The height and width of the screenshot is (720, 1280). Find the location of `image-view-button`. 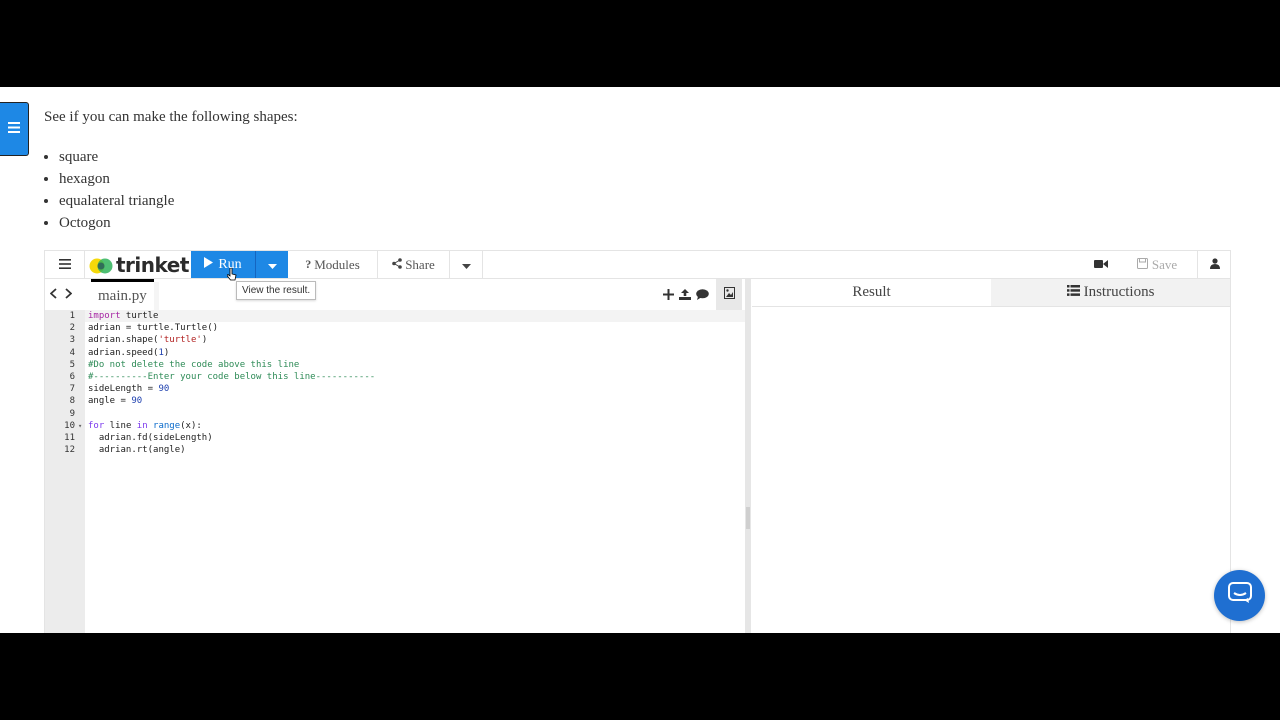

image-view-button is located at coordinates (729, 294).